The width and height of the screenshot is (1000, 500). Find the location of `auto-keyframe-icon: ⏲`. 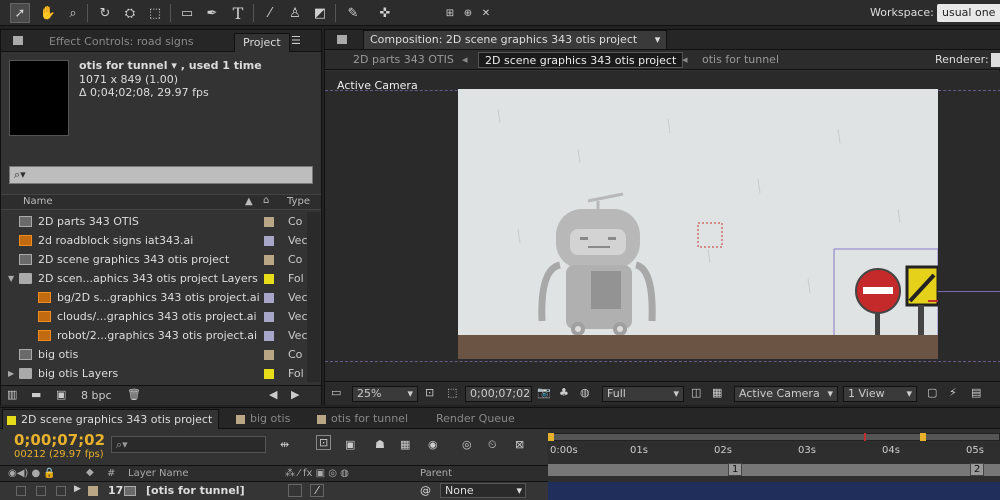

auto-keyframe-icon: ⏲ is located at coordinates (492, 445).